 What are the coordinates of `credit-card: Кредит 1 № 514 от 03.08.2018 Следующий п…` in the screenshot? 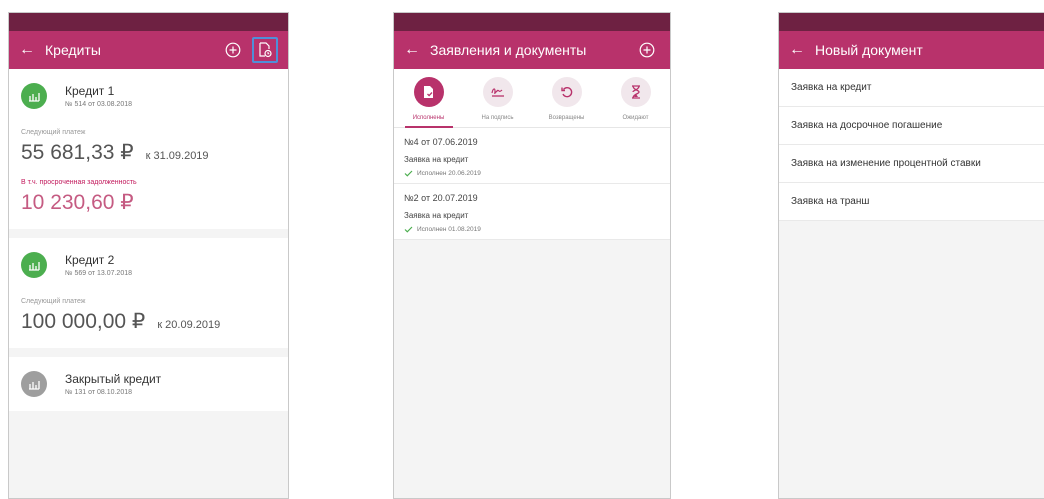 It's located at (148, 149).